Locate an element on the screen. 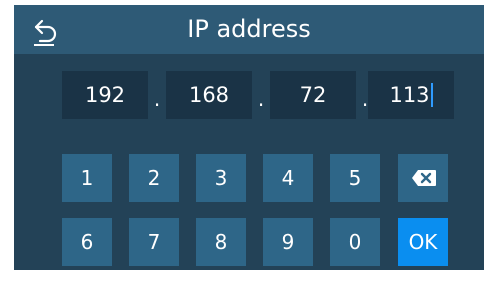  text-caret is located at coordinates (431, 94).